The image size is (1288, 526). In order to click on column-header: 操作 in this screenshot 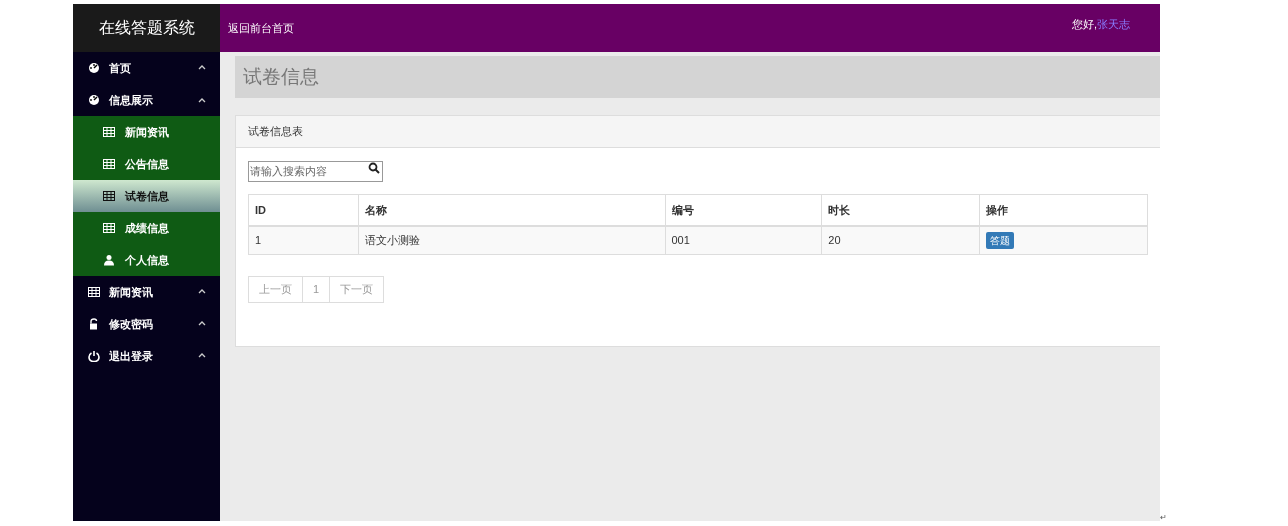, I will do `click(1063, 210)`.